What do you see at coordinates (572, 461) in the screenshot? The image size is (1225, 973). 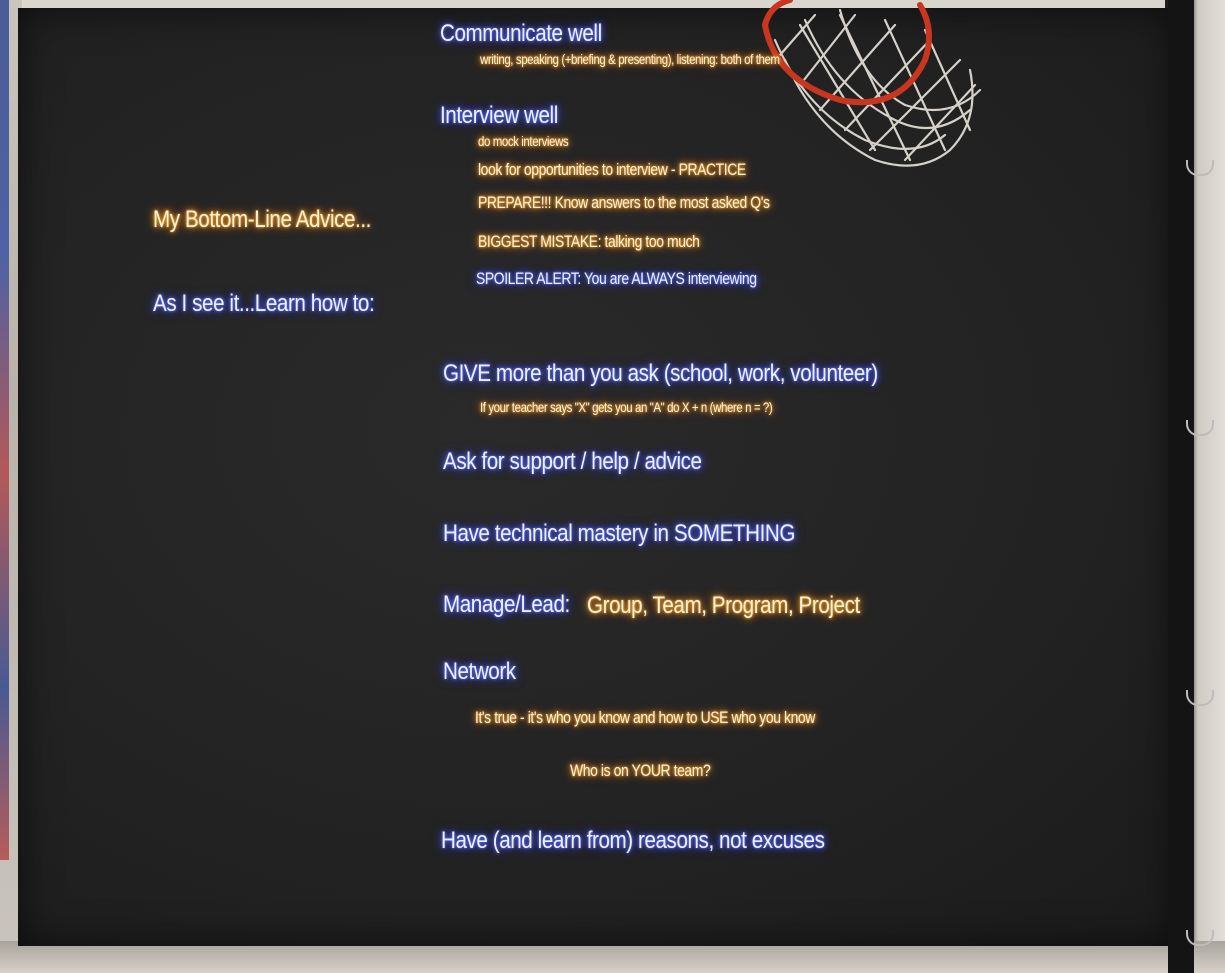 I see `ask-support: Ask for support / help / advice` at bounding box center [572, 461].